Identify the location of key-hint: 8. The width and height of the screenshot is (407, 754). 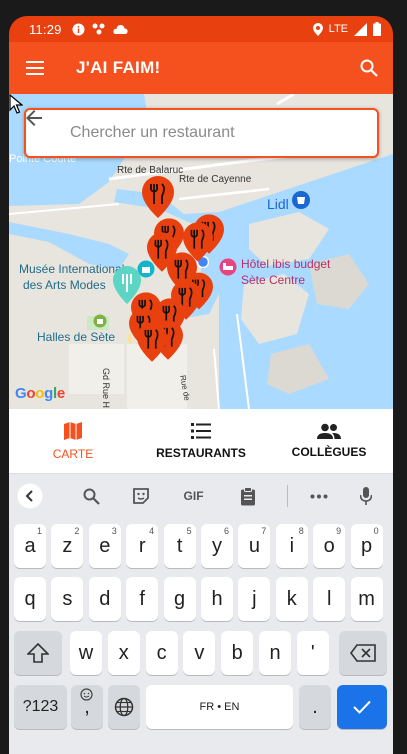
(301, 531).